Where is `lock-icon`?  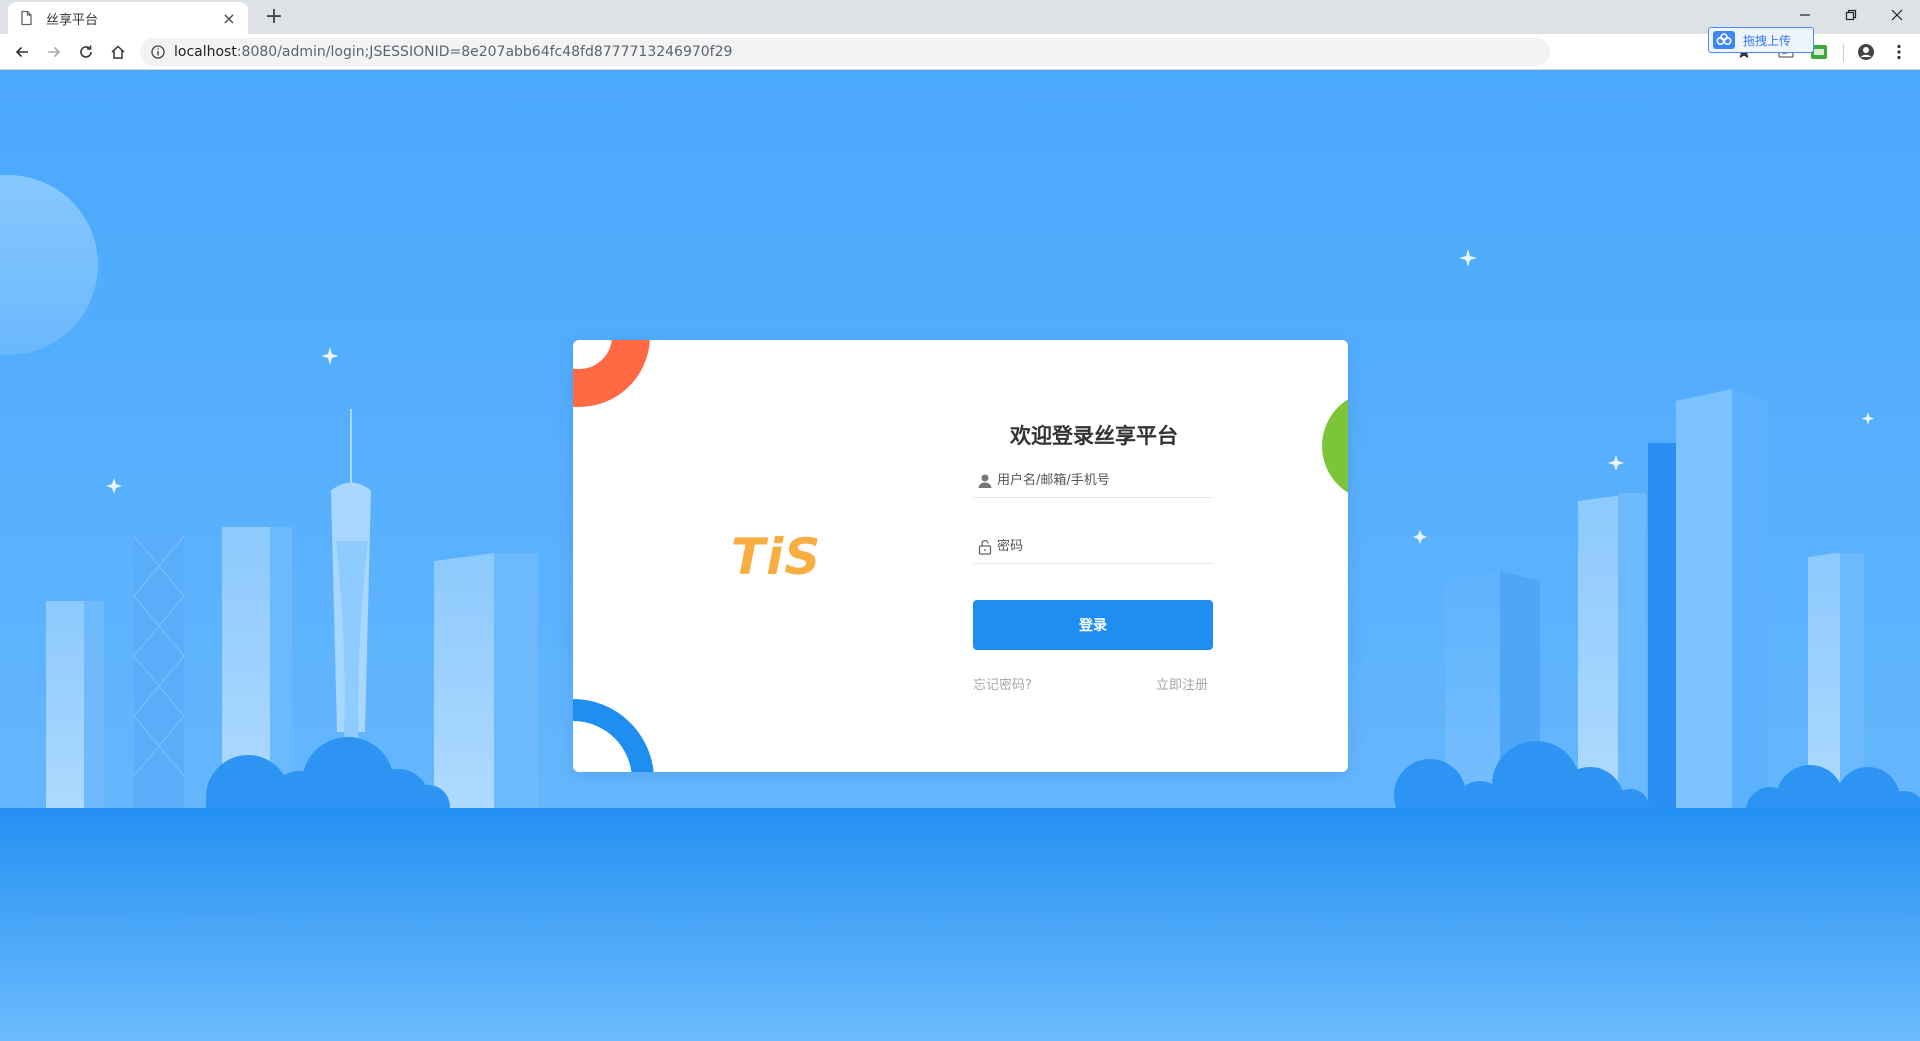 lock-icon is located at coordinates (985, 547).